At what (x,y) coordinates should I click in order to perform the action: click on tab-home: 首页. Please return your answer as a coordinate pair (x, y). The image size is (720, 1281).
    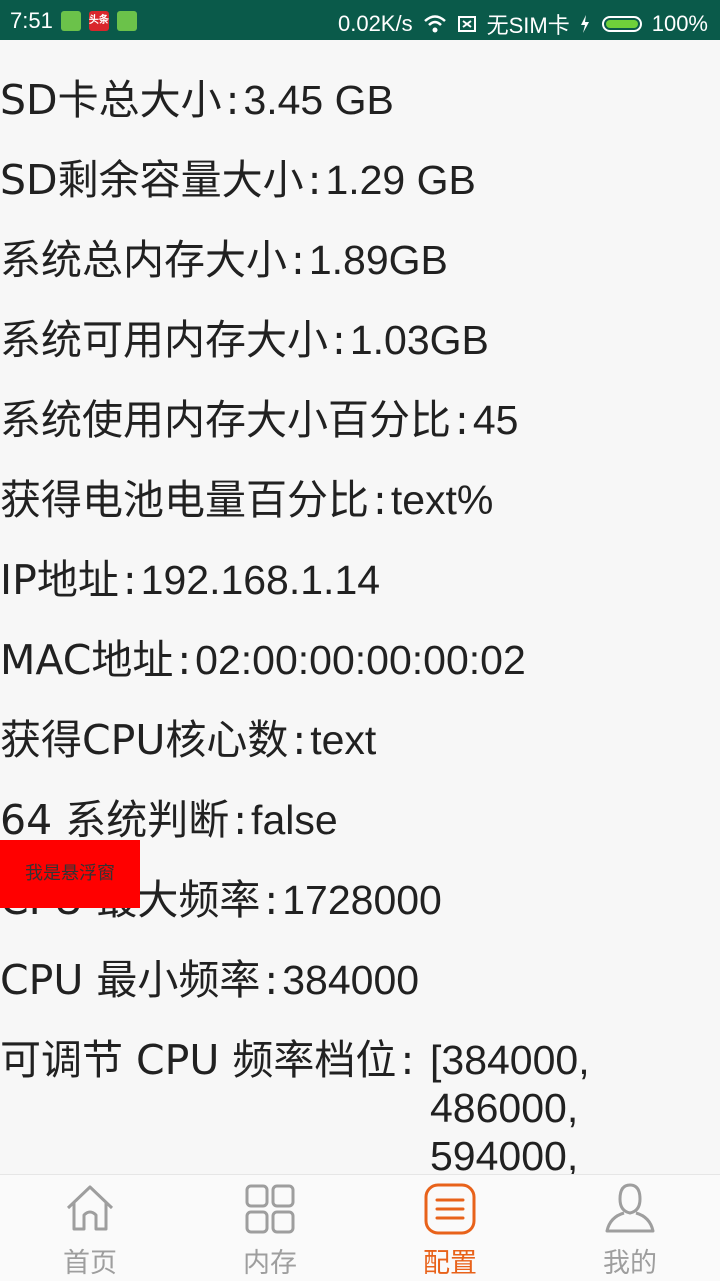
    Looking at the image, I should click on (90, 1228).